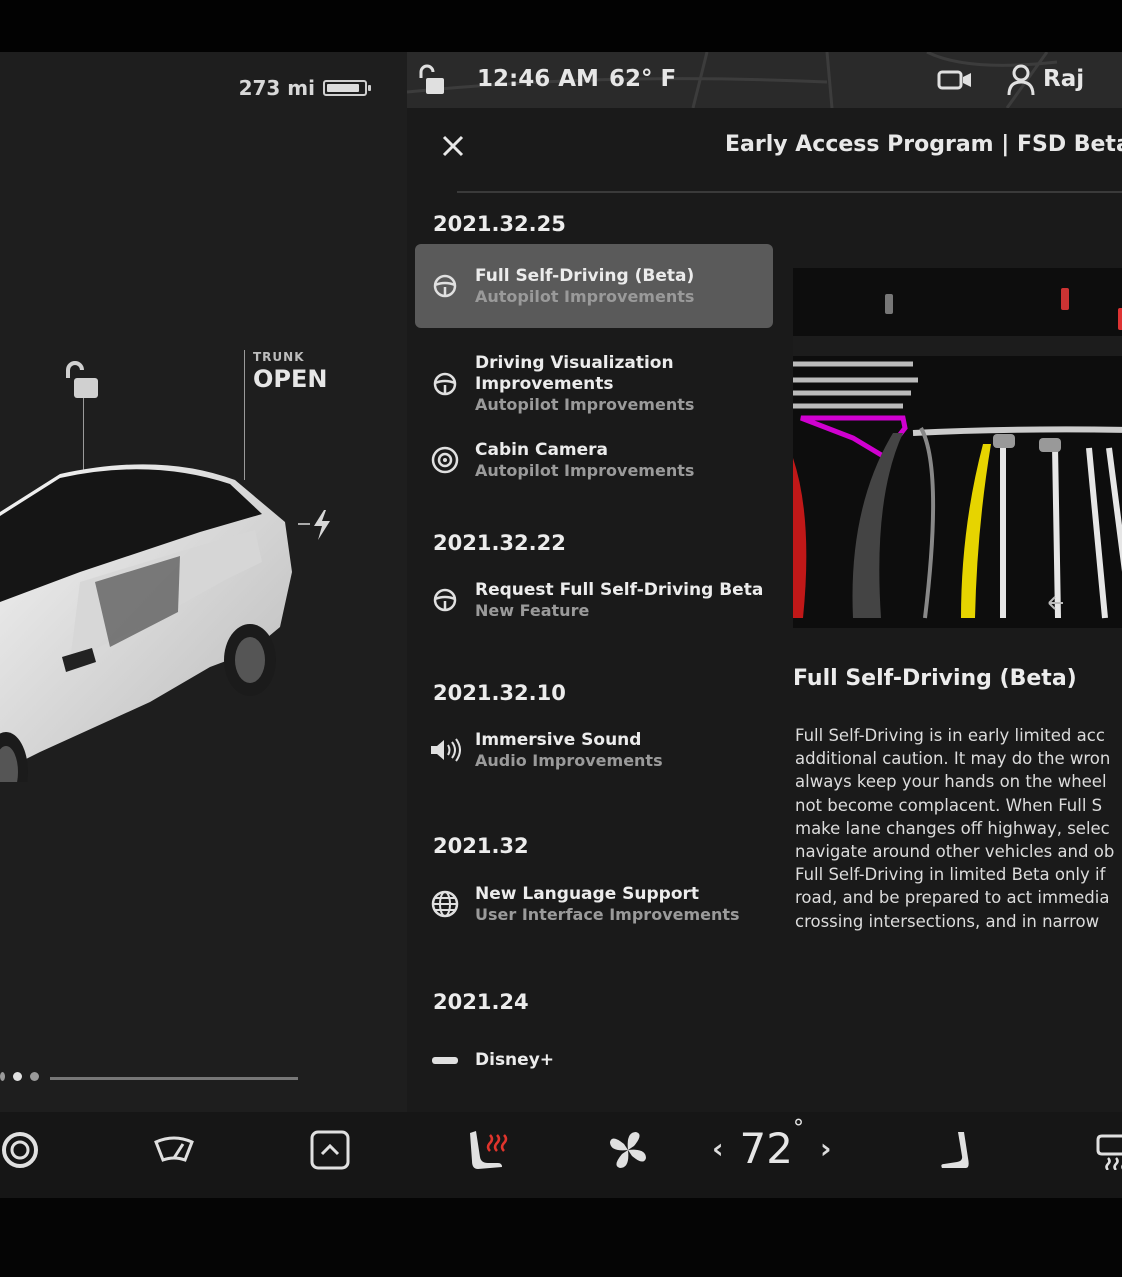 The width and height of the screenshot is (1122, 1277). Describe the element at coordinates (279, 357) in the screenshot. I see `trunk-label: TRUNK` at that location.